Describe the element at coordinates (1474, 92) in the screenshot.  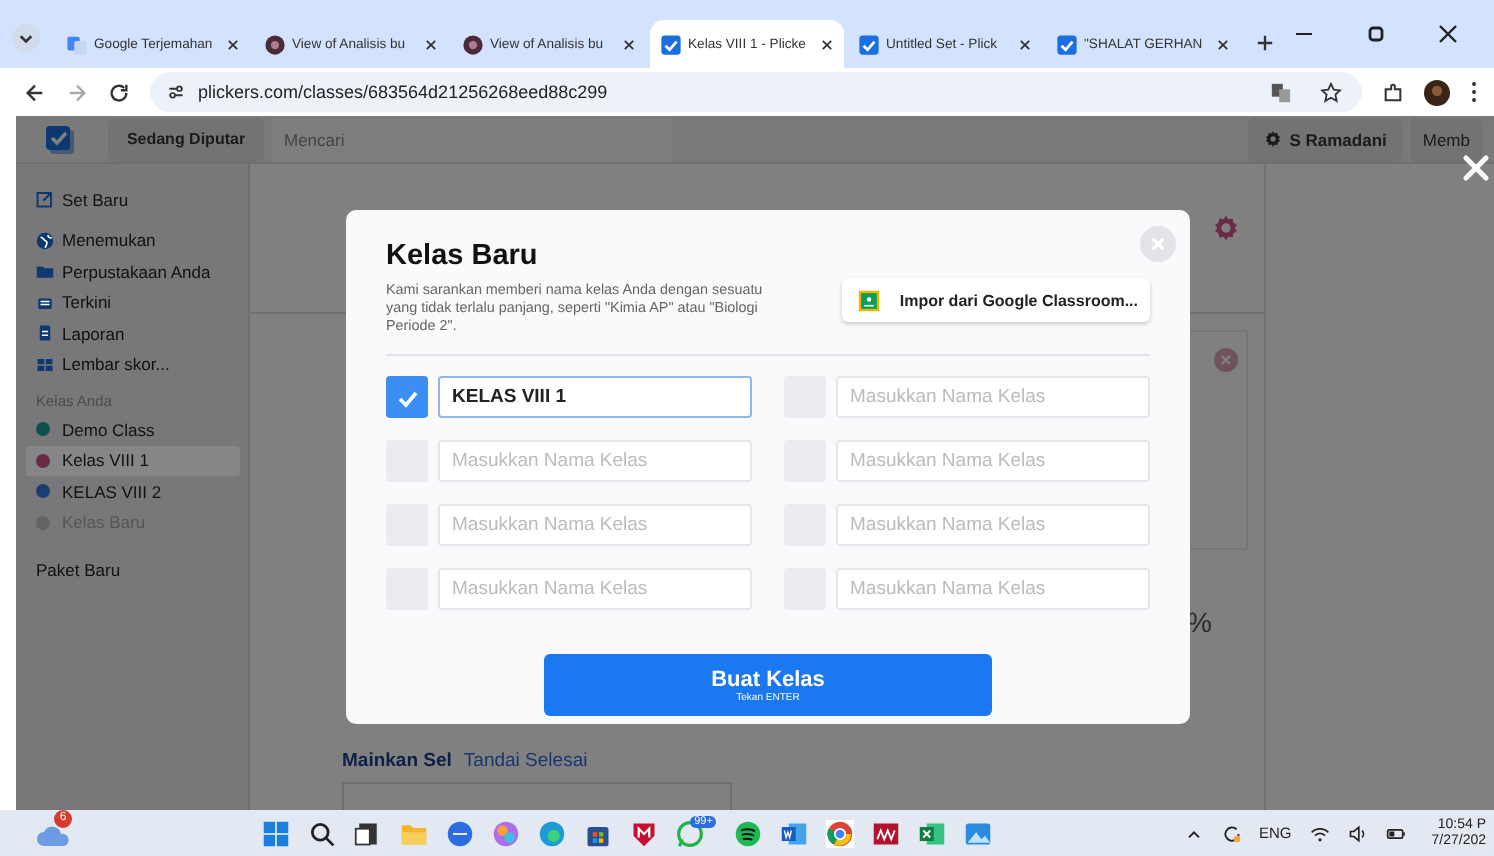
I see `menu-icon` at that location.